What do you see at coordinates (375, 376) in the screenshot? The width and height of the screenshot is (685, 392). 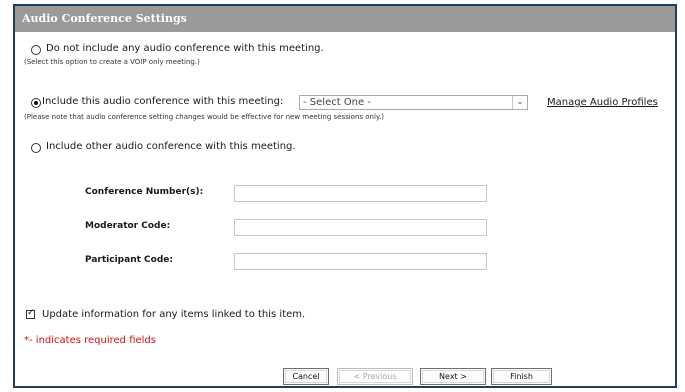 I see `previous-button: < Previous` at bounding box center [375, 376].